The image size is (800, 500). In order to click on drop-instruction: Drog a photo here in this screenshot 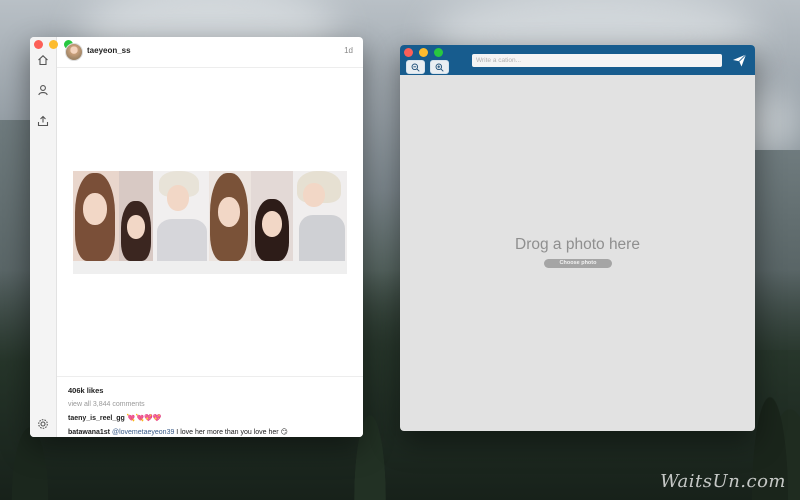, I will do `click(577, 244)`.